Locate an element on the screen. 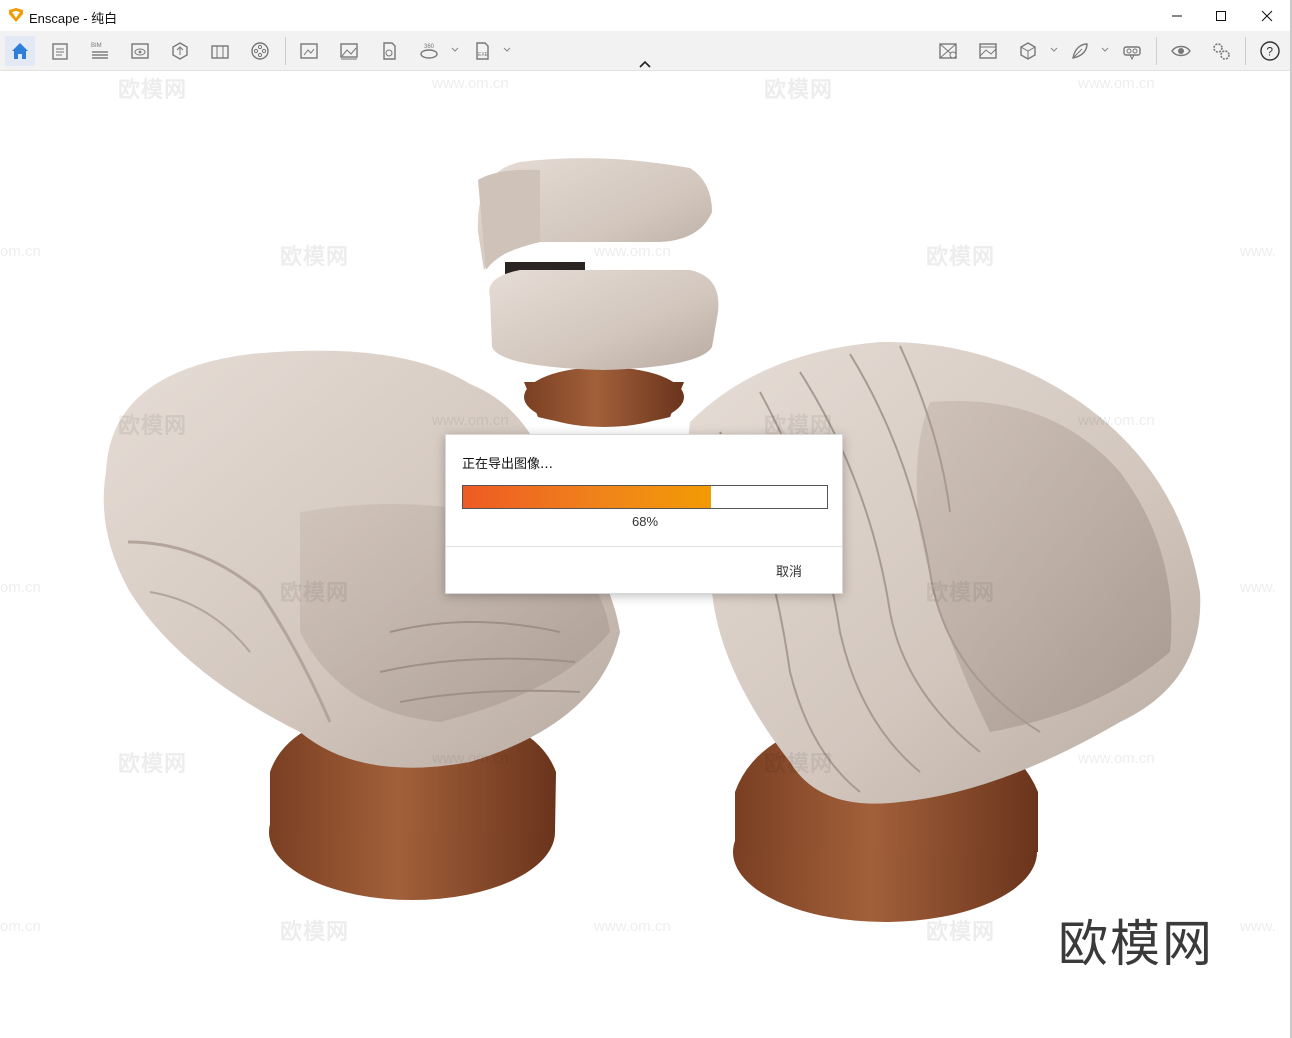 This screenshot has width=1292, height=1038. brand-watermark-logo: 欧模网 is located at coordinates (1136, 944).